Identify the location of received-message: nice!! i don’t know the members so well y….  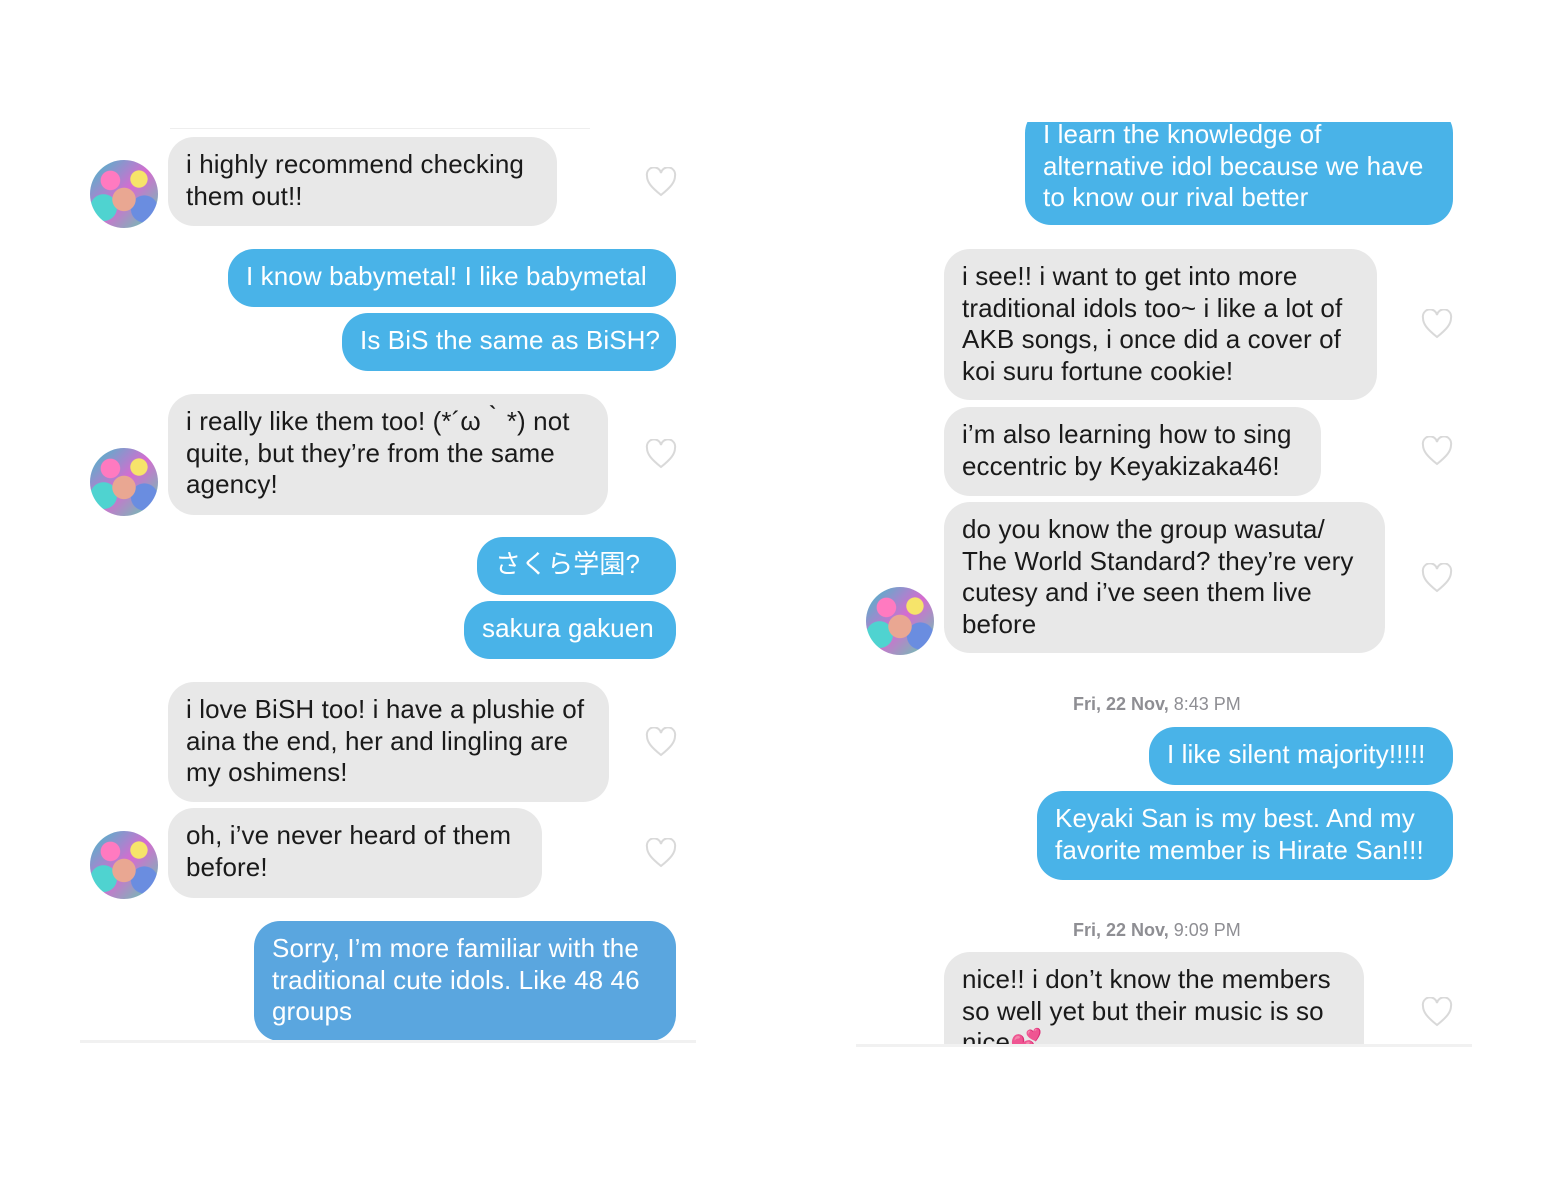
(1154, 999).